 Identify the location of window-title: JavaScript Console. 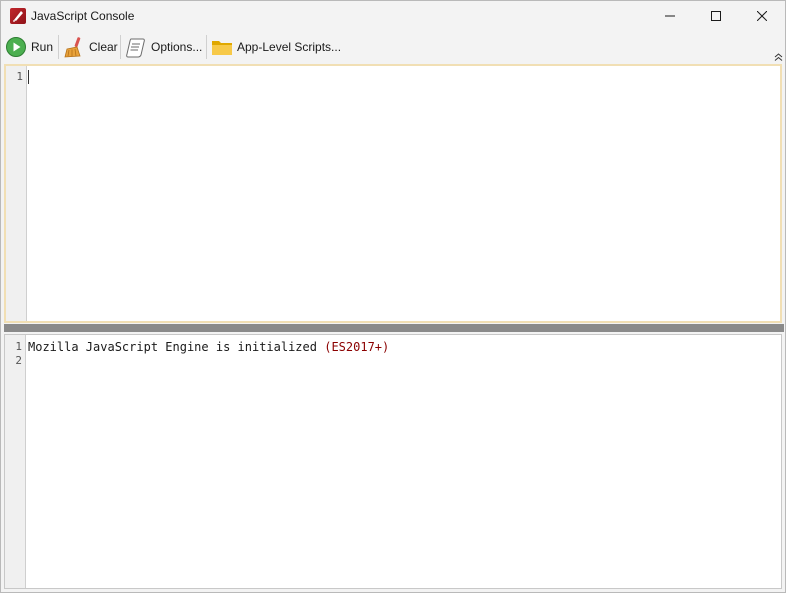
(83, 16).